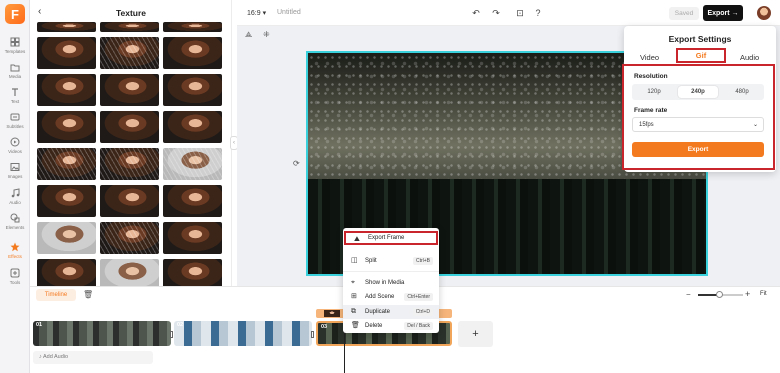 This screenshot has width=780, height=373. I want to click on menu-item-duplicate: ⧉ Duplicate Ctrl+D, so click(391, 312).